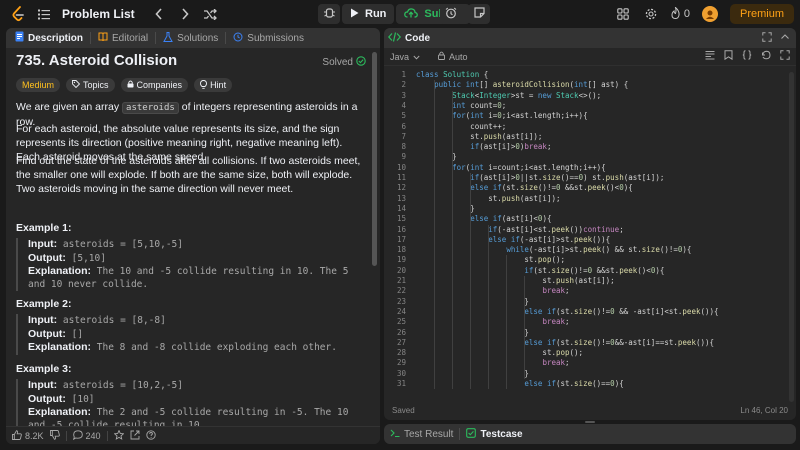  I want to click on description-scrollbar, so click(374, 159).